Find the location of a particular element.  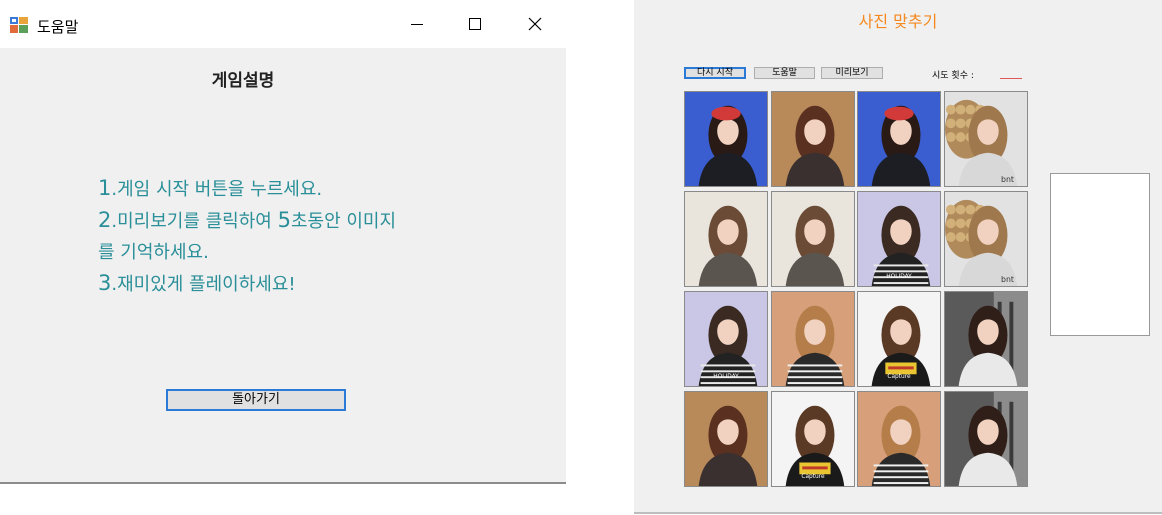

instruction-line-2: 2.미리보기를 클릭하여 5초동안 이미지 is located at coordinates (288, 221).